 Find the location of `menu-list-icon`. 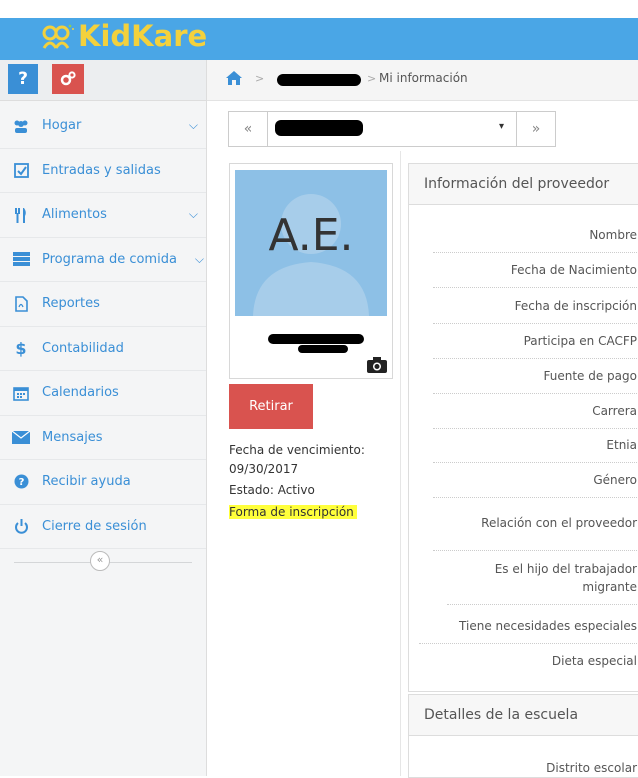

menu-list-icon is located at coordinates (21, 259).